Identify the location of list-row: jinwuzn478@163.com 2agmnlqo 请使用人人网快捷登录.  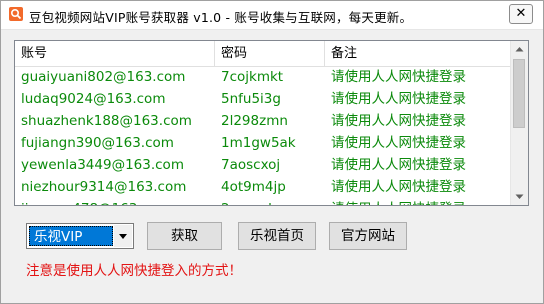
(263, 201).